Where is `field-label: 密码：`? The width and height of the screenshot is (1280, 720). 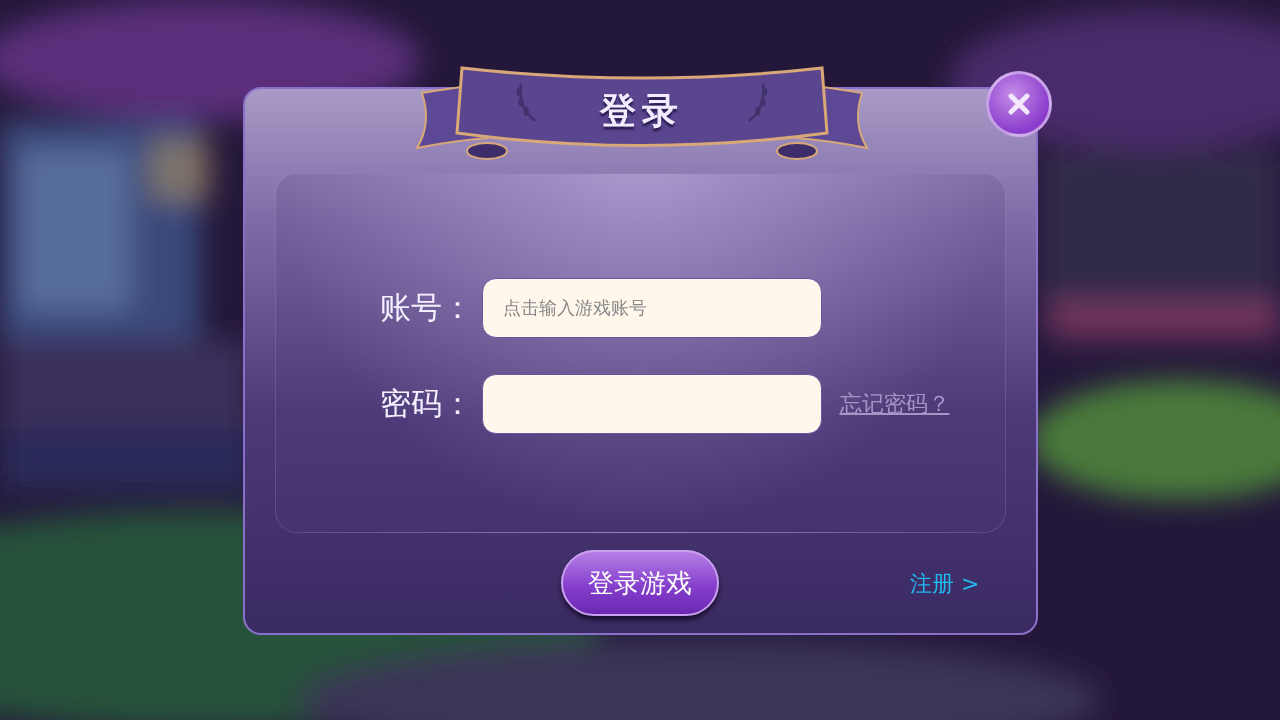
field-label: 密码： is located at coordinates (425, 403).